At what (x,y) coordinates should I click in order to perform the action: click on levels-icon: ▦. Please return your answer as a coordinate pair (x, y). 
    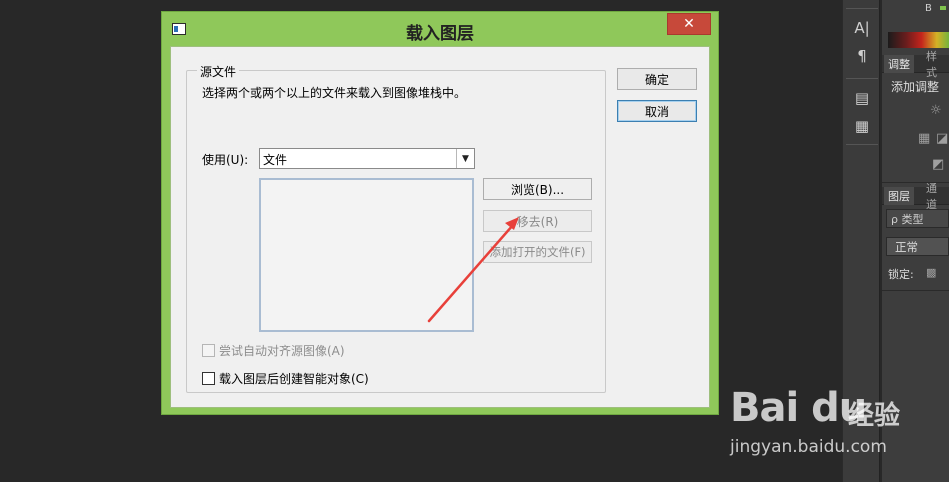
    Looking at the image, I should click on (924, 138).